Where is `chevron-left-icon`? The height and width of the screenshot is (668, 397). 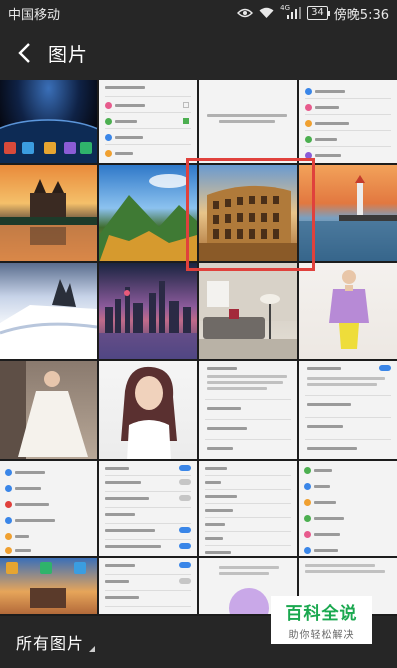 chevron-left-icon is located at coordinates (24, 53).